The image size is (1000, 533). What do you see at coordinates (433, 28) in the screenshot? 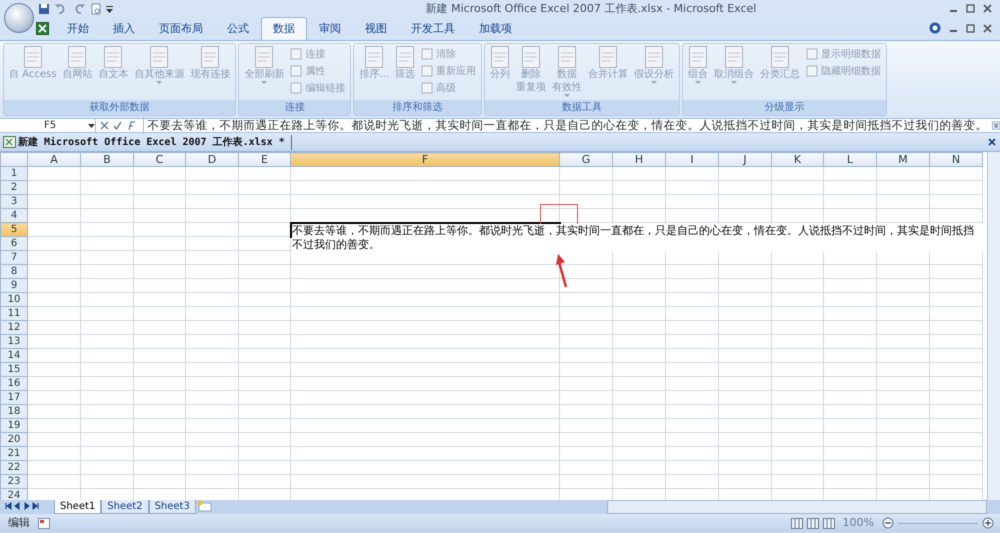
I see `ribbon-tab: 开发工具` at bounding box center [433, 28].